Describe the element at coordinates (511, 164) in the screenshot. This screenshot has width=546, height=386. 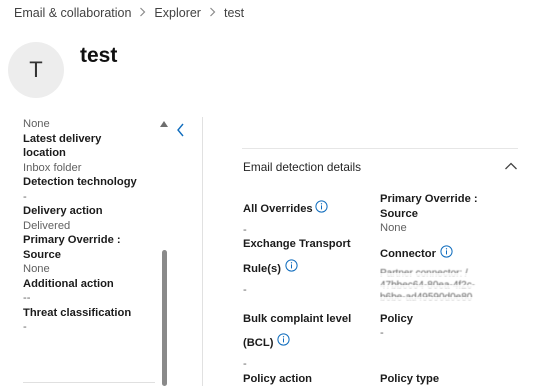
I see `chevron-up-icon` at that location.